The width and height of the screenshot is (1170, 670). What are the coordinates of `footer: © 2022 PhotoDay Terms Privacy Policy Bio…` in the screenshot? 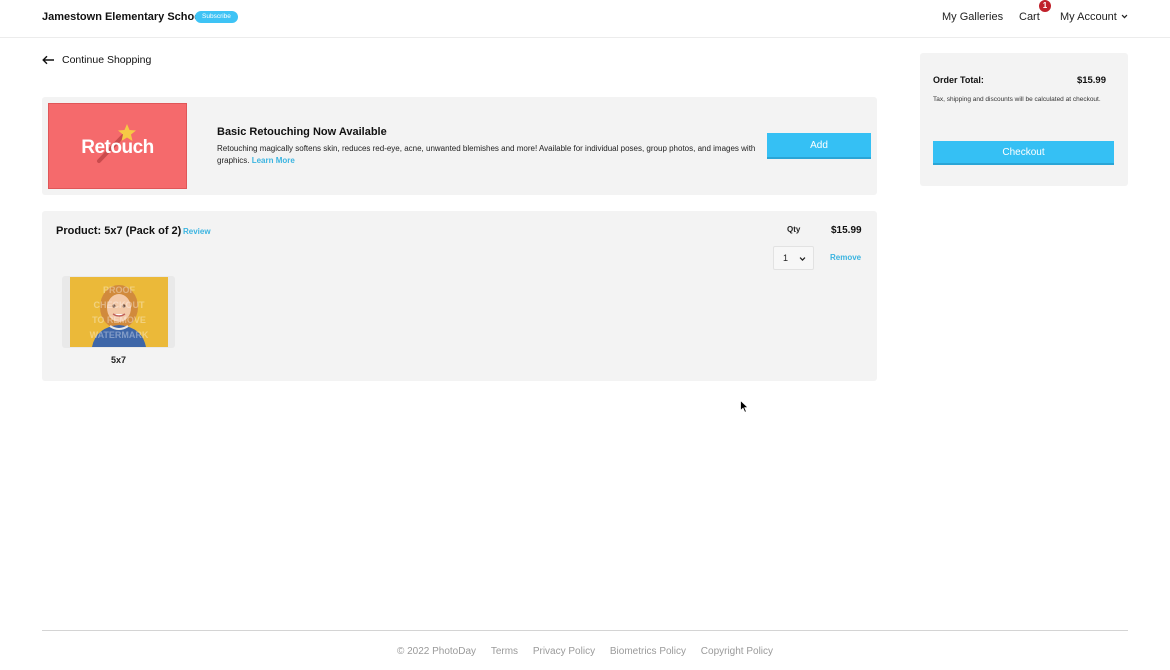 It's located at (585, 651).